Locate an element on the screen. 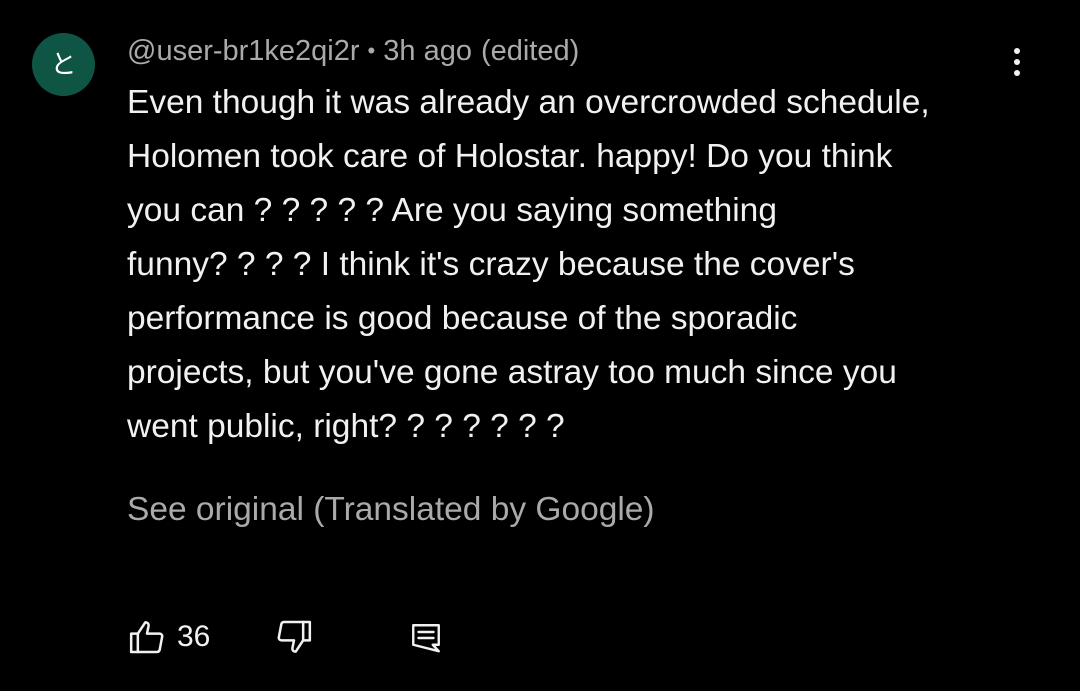 The image size is (1080, 691). avatar: と is located at coordinates (63, 64).